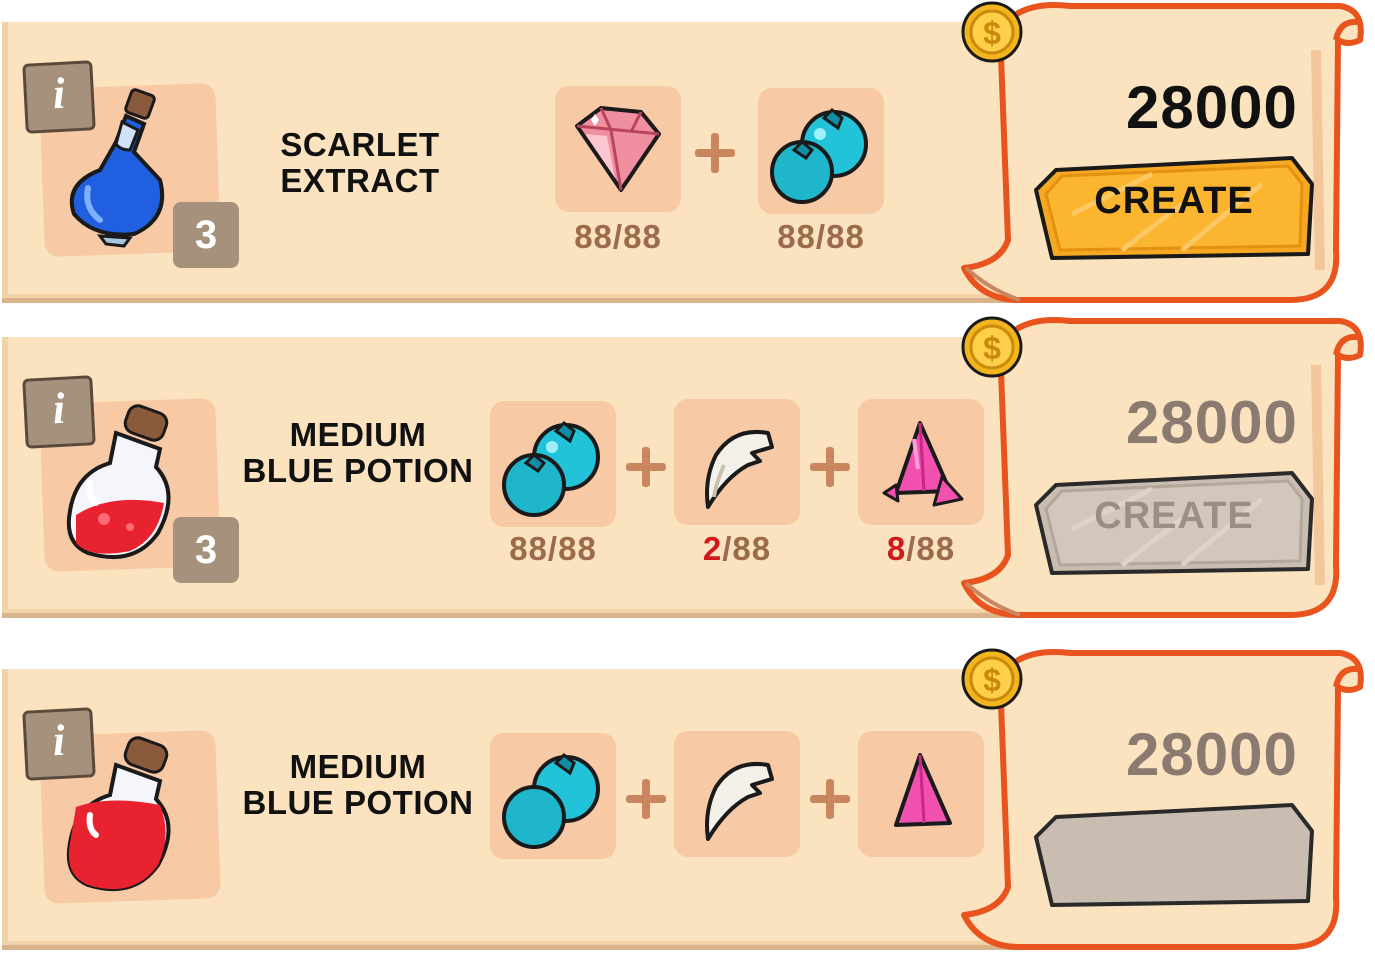 Image resolution: width=1375 pixels, height=962 pixels. I want to click on price-scroll: $ 28000, so click(1167, 804).